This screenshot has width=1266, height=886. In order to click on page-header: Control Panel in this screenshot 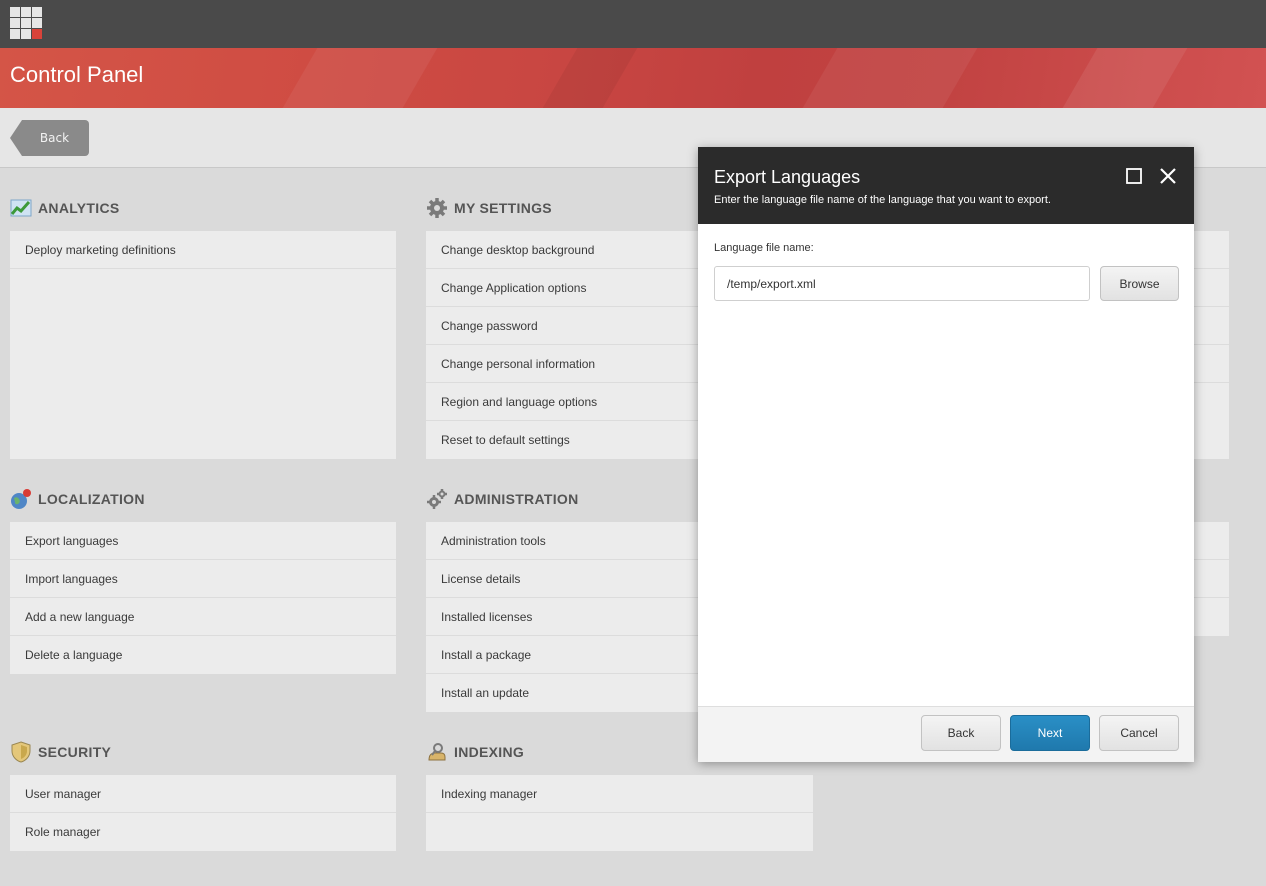, I will do `click(633, 78)`.